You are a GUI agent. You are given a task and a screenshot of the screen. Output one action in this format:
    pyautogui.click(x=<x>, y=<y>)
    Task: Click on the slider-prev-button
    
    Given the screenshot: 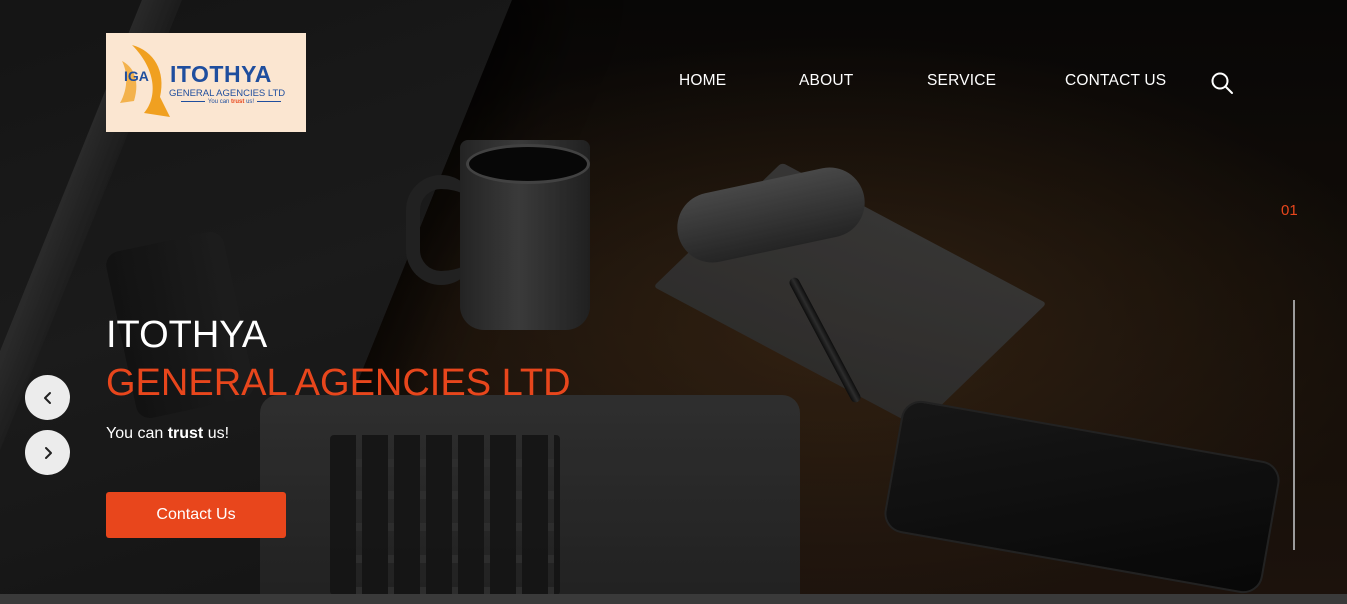 What is the action you would take?
    pyautogui.click(x=47, y=397)
    